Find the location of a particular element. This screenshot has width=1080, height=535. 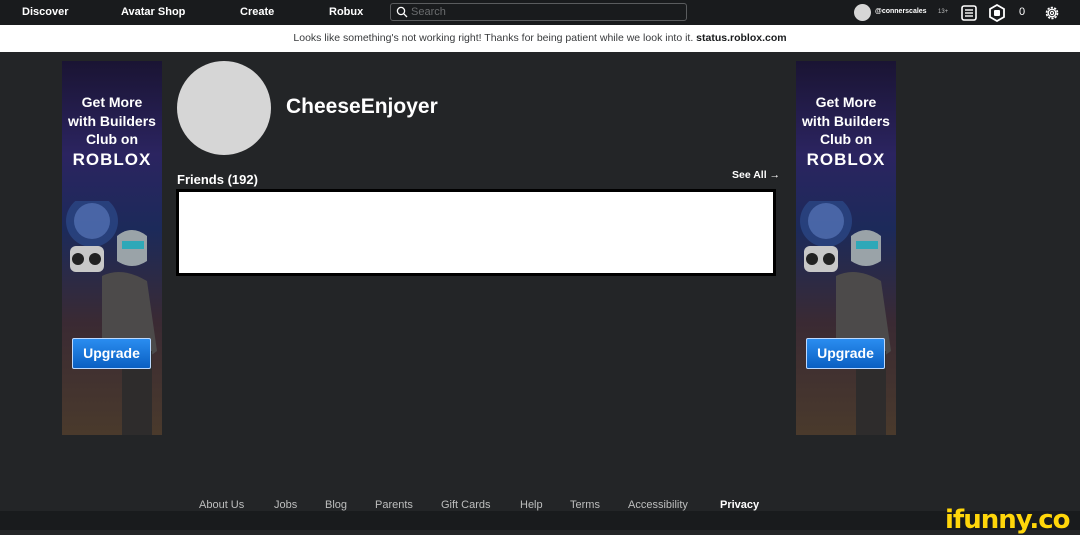

footer-band is located at coordinates (540, 520).